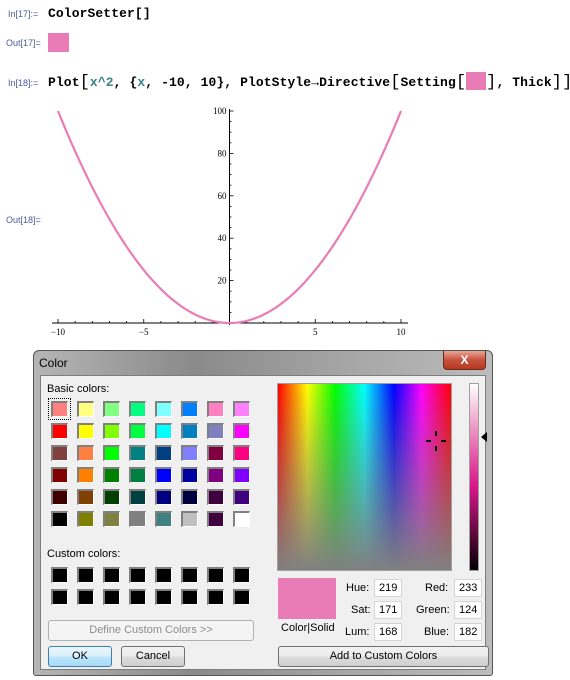 This screenshot has width=570, height=680. Describe the element at coordinates (58, 42) in the screenshot. I see `color-setter-swatch` at that location.